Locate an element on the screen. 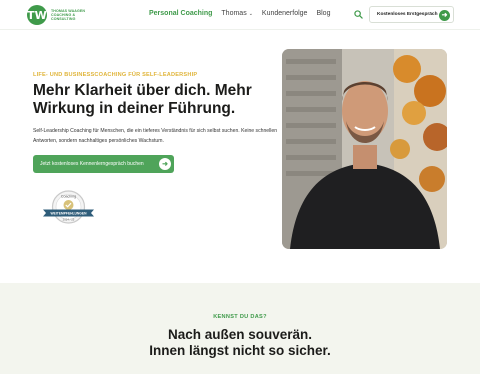 The height and width of the screenshot is (374, 480). logo-wordmark: THOMAS WAAGEN COACHING & CONSULTING is located at coordinates (68, 15).